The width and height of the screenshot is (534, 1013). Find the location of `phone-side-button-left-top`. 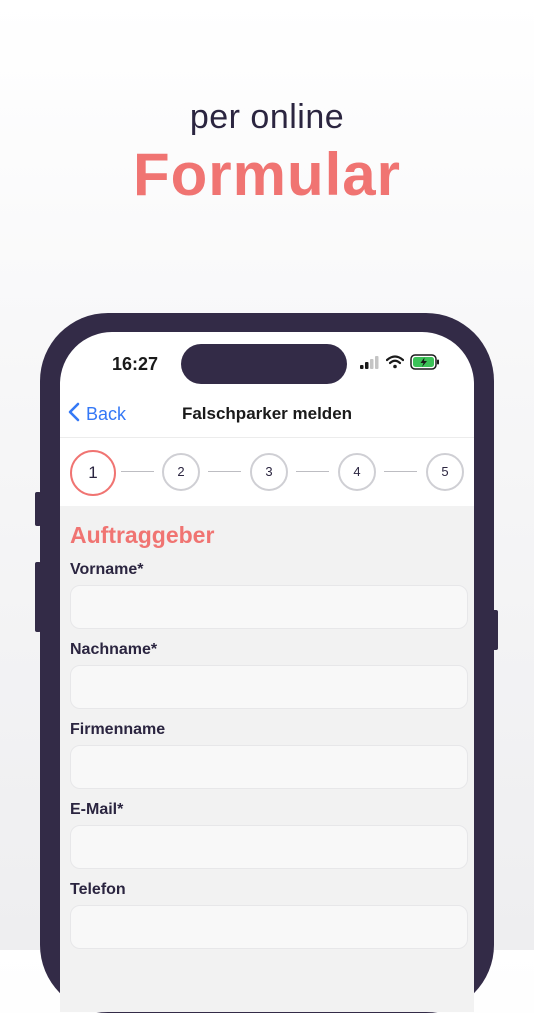

phone-side-button-left-top is located at coordinates (38, 509).